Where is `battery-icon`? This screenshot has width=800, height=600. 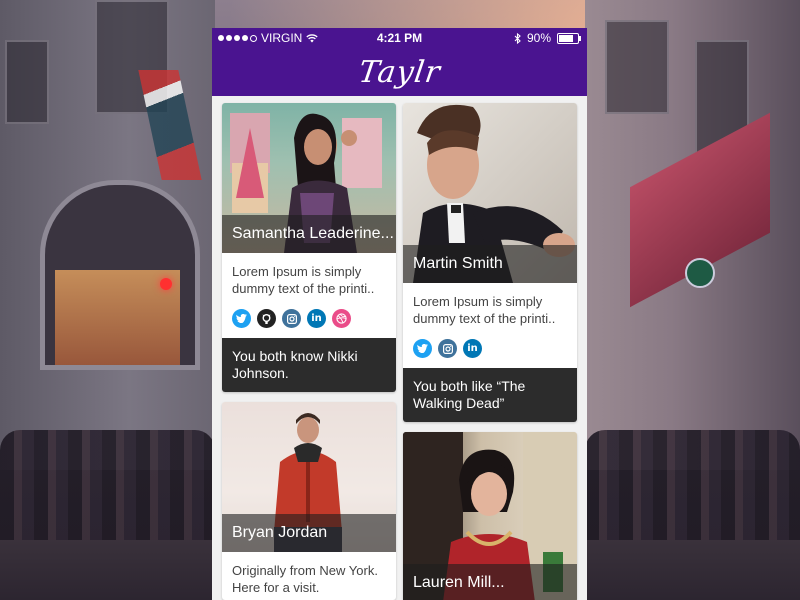
battery-icon is located at coordinates (569, 38).